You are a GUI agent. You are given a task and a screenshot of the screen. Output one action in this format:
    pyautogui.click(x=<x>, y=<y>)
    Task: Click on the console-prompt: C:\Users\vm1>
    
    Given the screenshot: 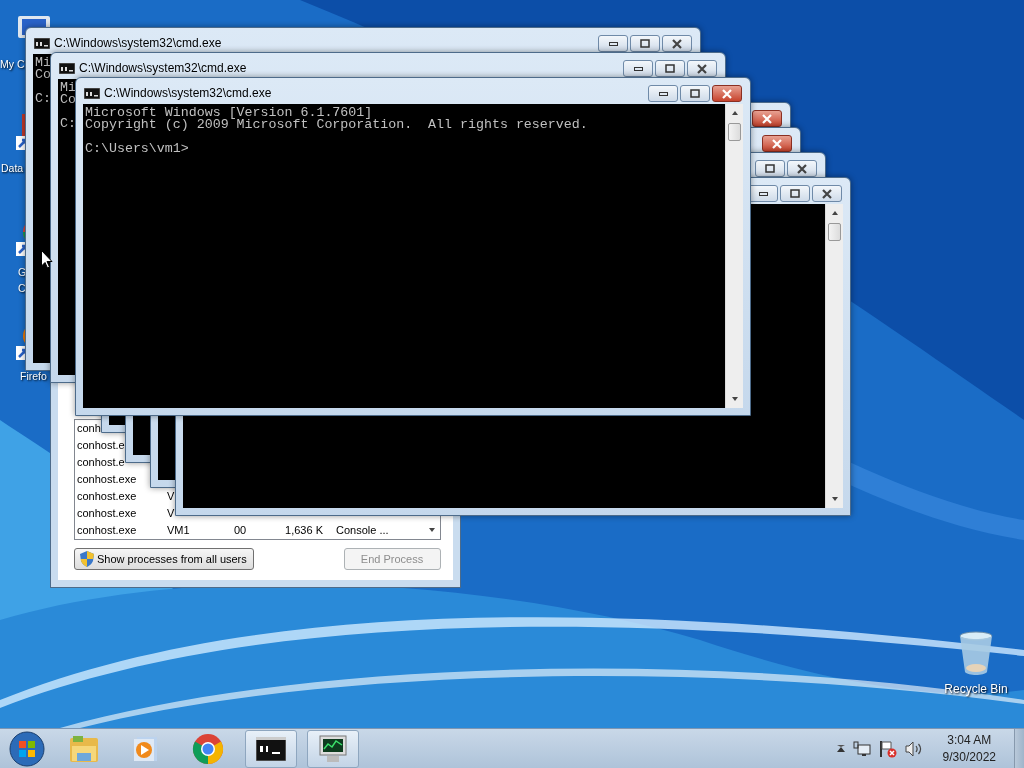 What is the action you would take?
    pyautogui.click(x=137, y=149)
    